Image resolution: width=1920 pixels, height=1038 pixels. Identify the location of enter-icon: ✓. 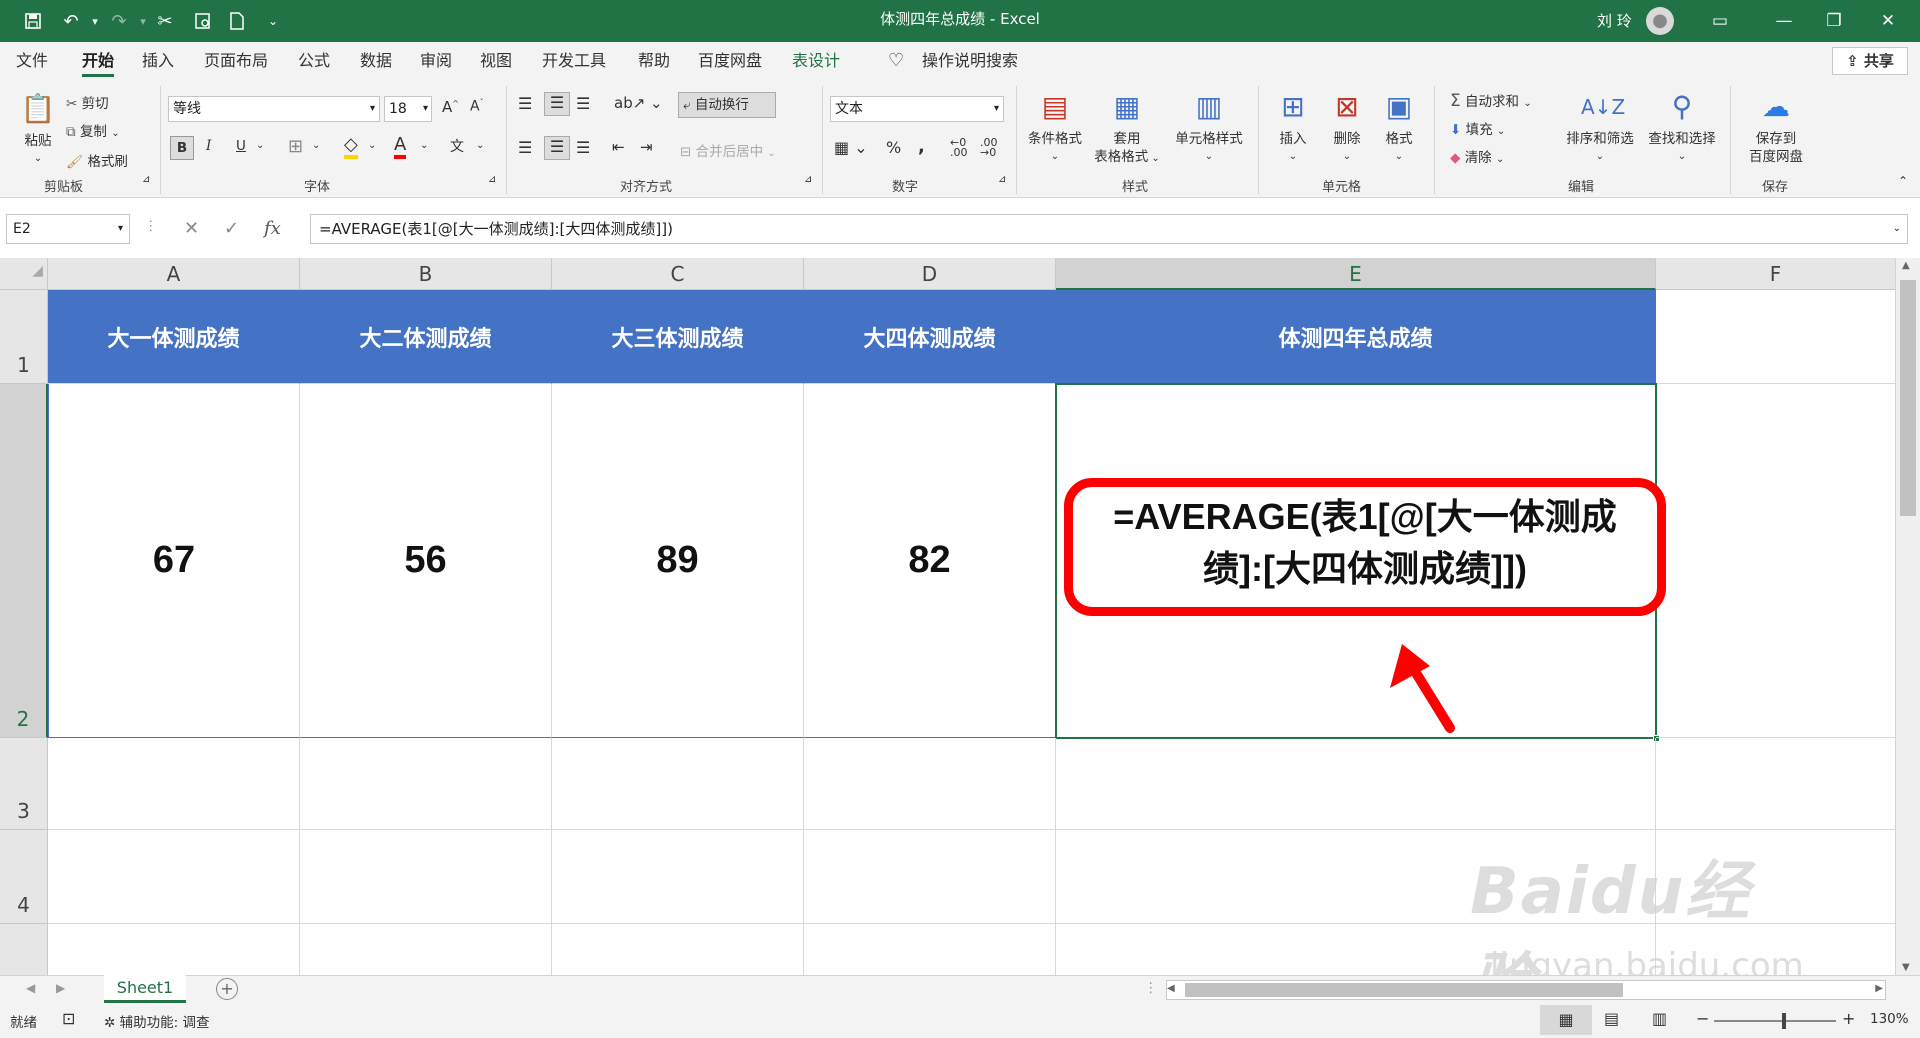
(231, 229).